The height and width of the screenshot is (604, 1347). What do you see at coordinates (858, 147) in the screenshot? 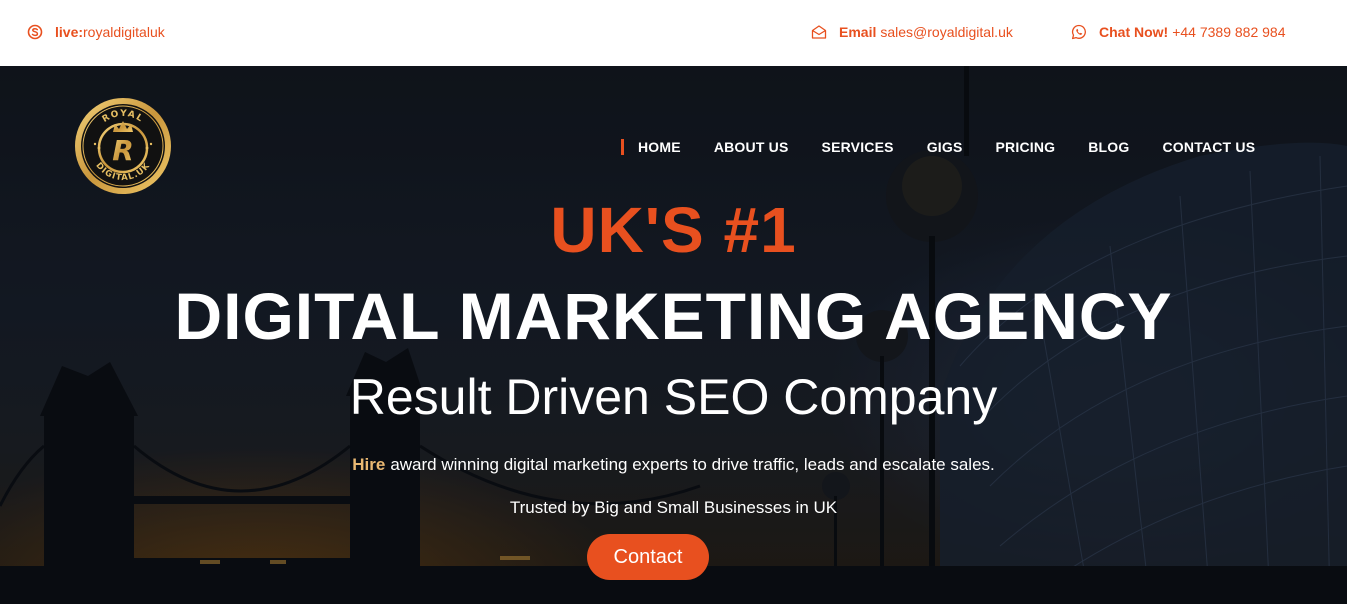
I see `nav-services: SERVICES` at bounding box center [858, 147].